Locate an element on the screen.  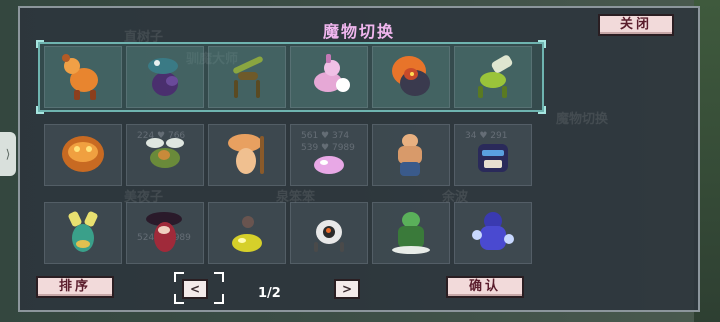
sort-button: 排序 is located at coordinates (75, 287).